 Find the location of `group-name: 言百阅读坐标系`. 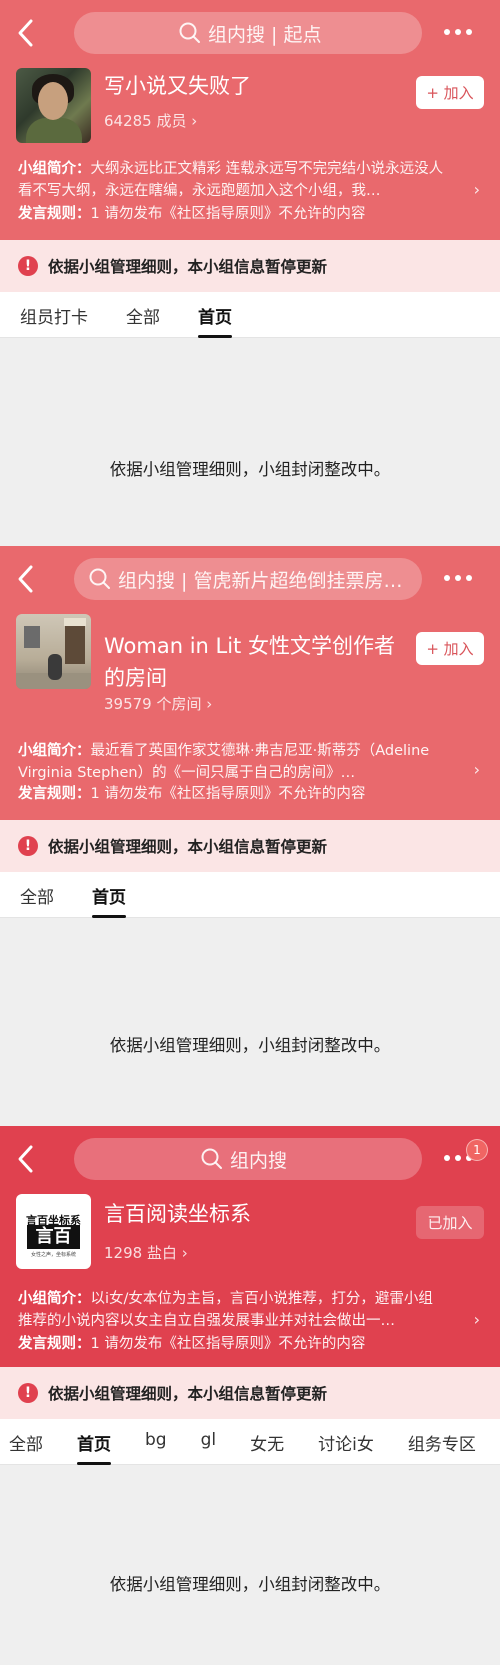

group-name: 言百阅读坐标系 is located at coordinates (177, 1214).